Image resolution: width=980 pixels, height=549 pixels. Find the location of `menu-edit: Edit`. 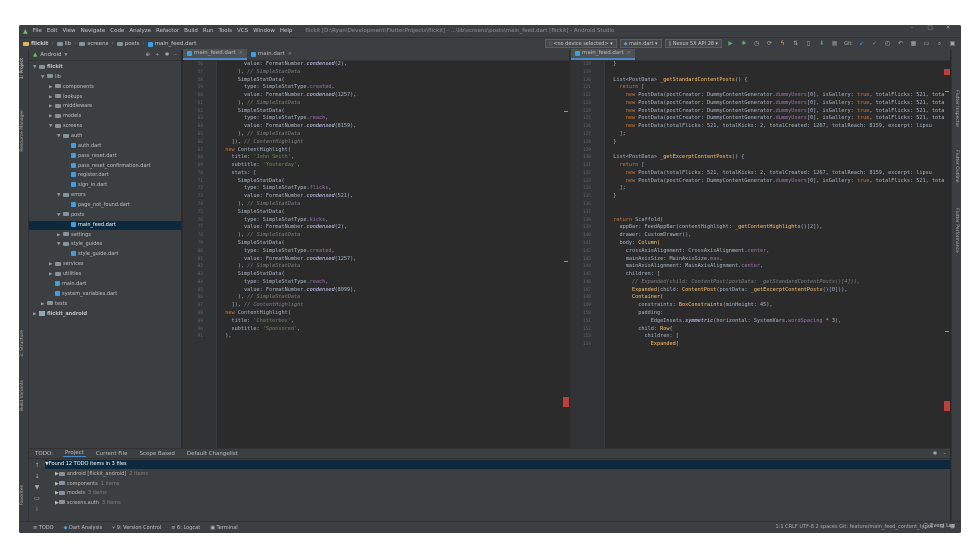

menu-edit: Edit is located at coordinates (52, 31).